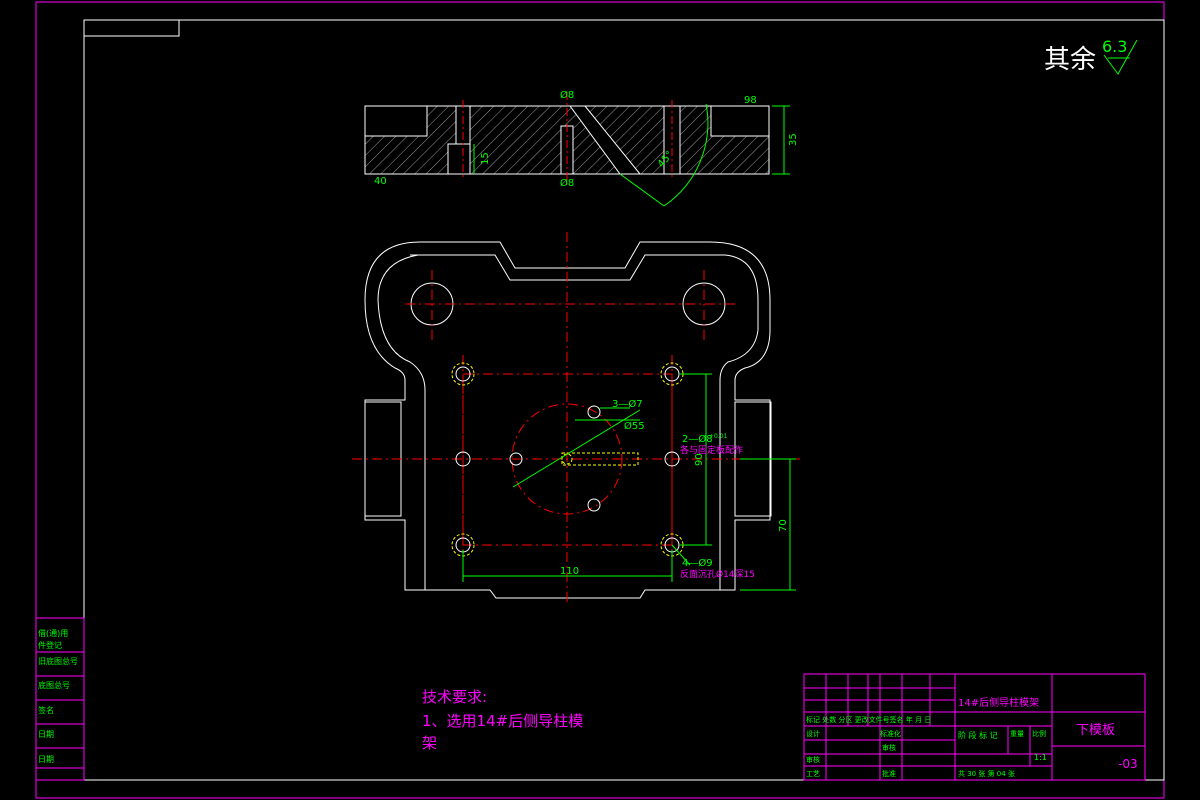 The image size is (1200, 800). I want to click on note-3-holes: 3—Ø7, so click(627, 404).